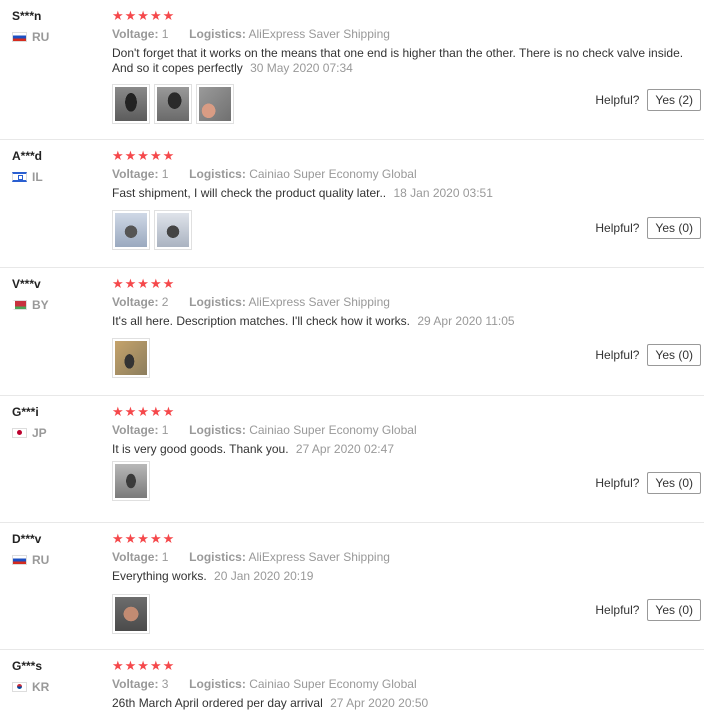  I want to click on review-body: 26th March April ordered per day arrival, so click(217, 703).